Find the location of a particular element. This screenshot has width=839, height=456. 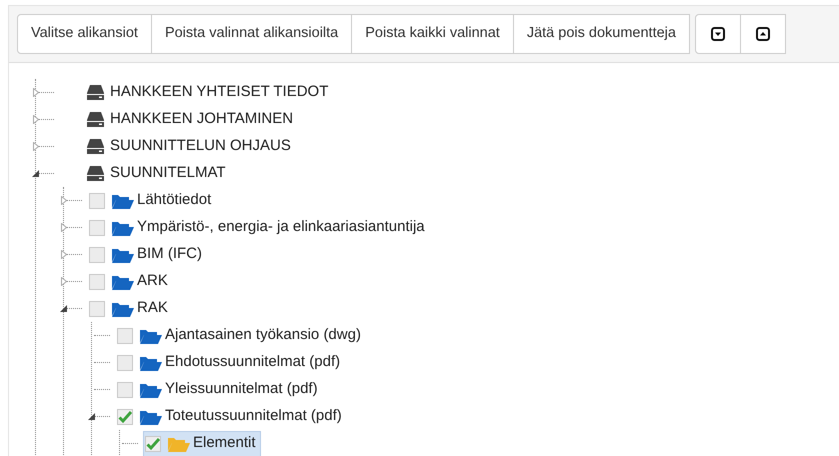

caret-up-icon is located at coordinates (763, 34).